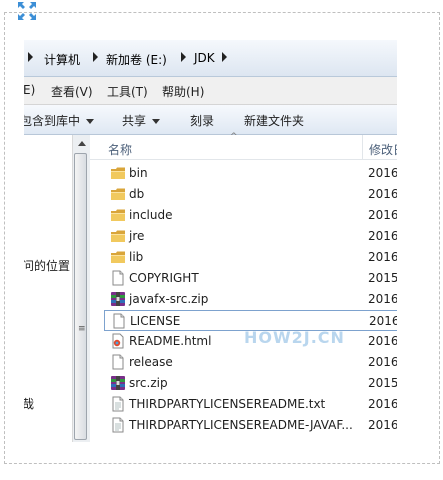  What do you see at coordinates (62, 59) in the screenshot?
I see `breadcrumb-computer: 计算机` at bounding box center [62, 59].